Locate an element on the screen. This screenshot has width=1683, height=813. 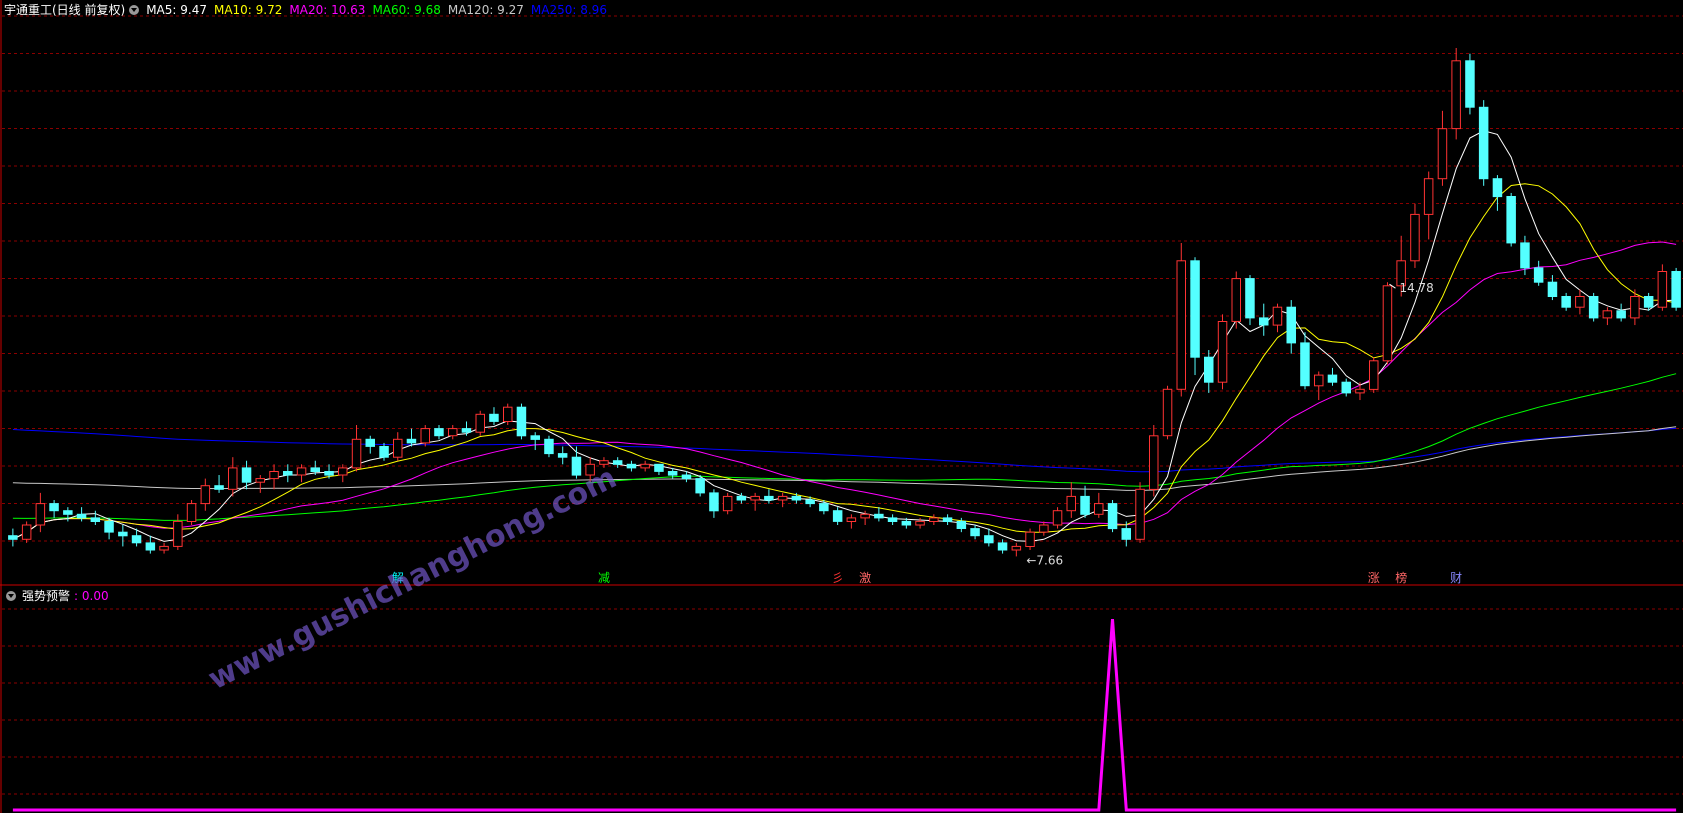
ma10-legend: MA10: 9.72 is located at coordinates (248, 9).